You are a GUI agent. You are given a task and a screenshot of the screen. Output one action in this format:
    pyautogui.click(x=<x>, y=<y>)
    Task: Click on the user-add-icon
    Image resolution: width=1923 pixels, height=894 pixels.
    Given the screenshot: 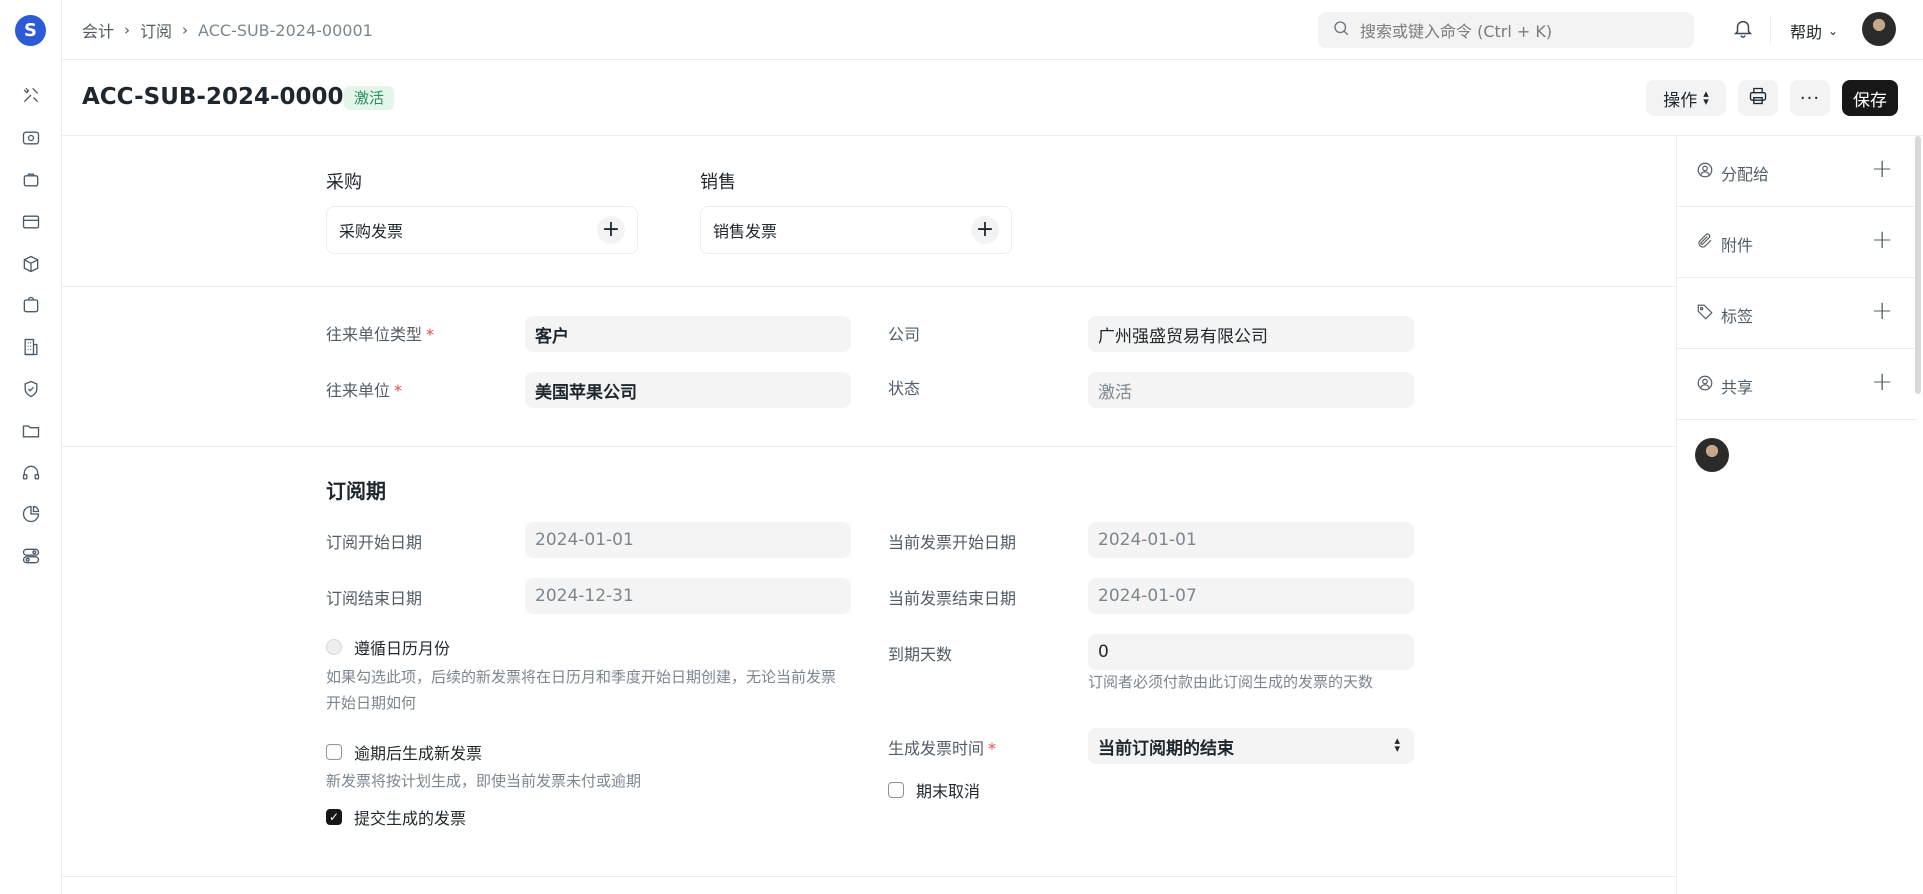 What is the action you would take?
    pyautogui.click(x=1706, y=171)
    